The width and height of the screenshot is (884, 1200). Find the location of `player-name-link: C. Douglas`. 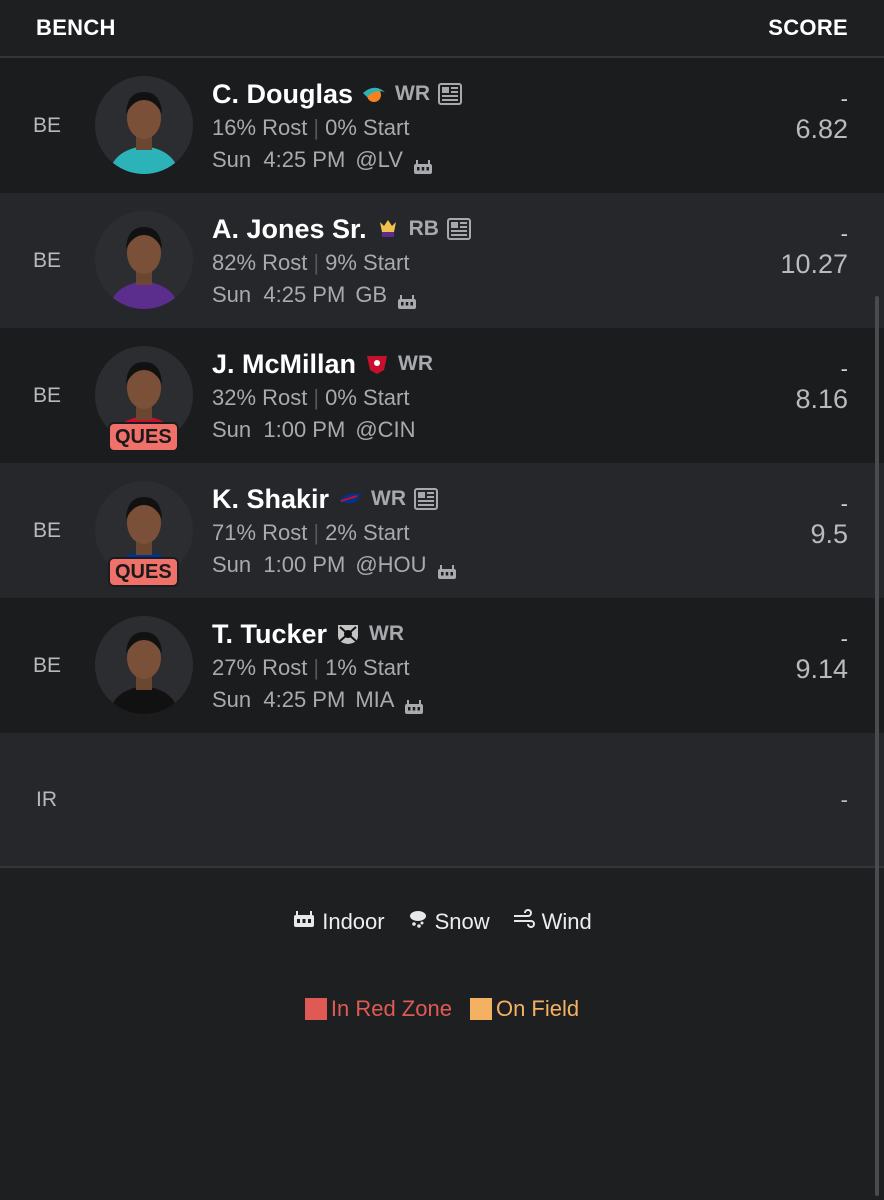

player-name-link: C. Douglas is located at coordinates (282, 94).